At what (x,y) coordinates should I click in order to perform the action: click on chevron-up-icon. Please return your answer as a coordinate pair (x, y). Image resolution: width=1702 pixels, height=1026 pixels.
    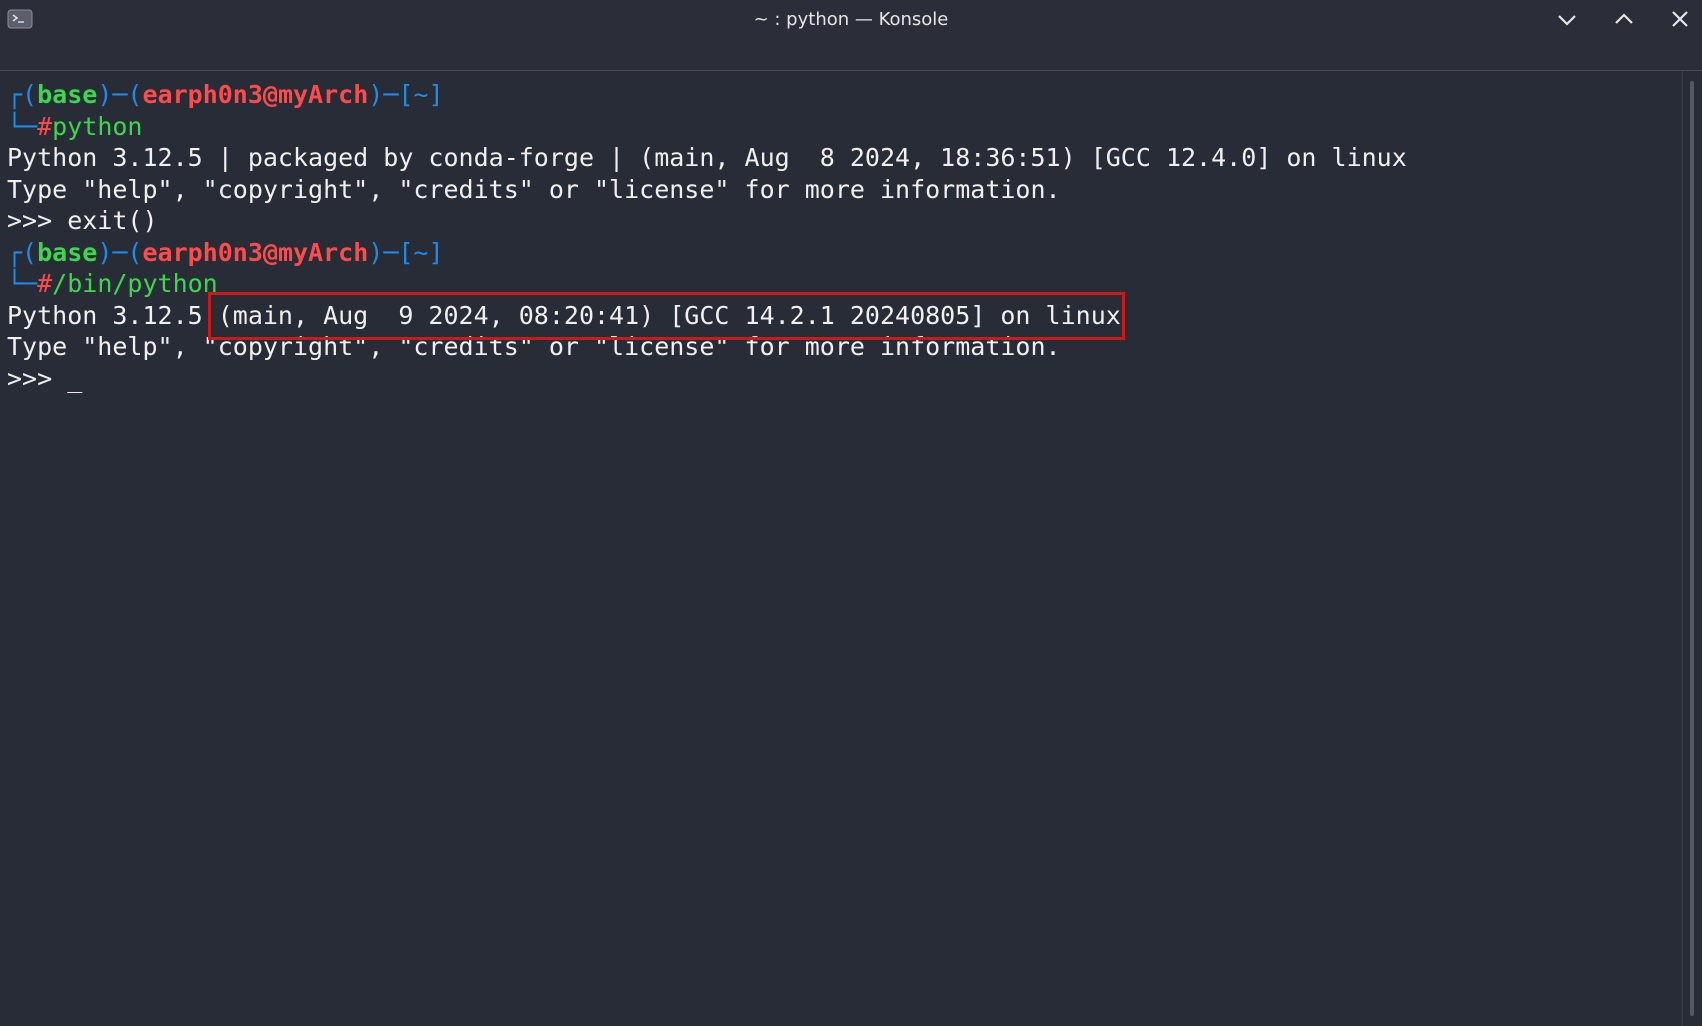
    Looking at the image, I should click on (1624, 18).